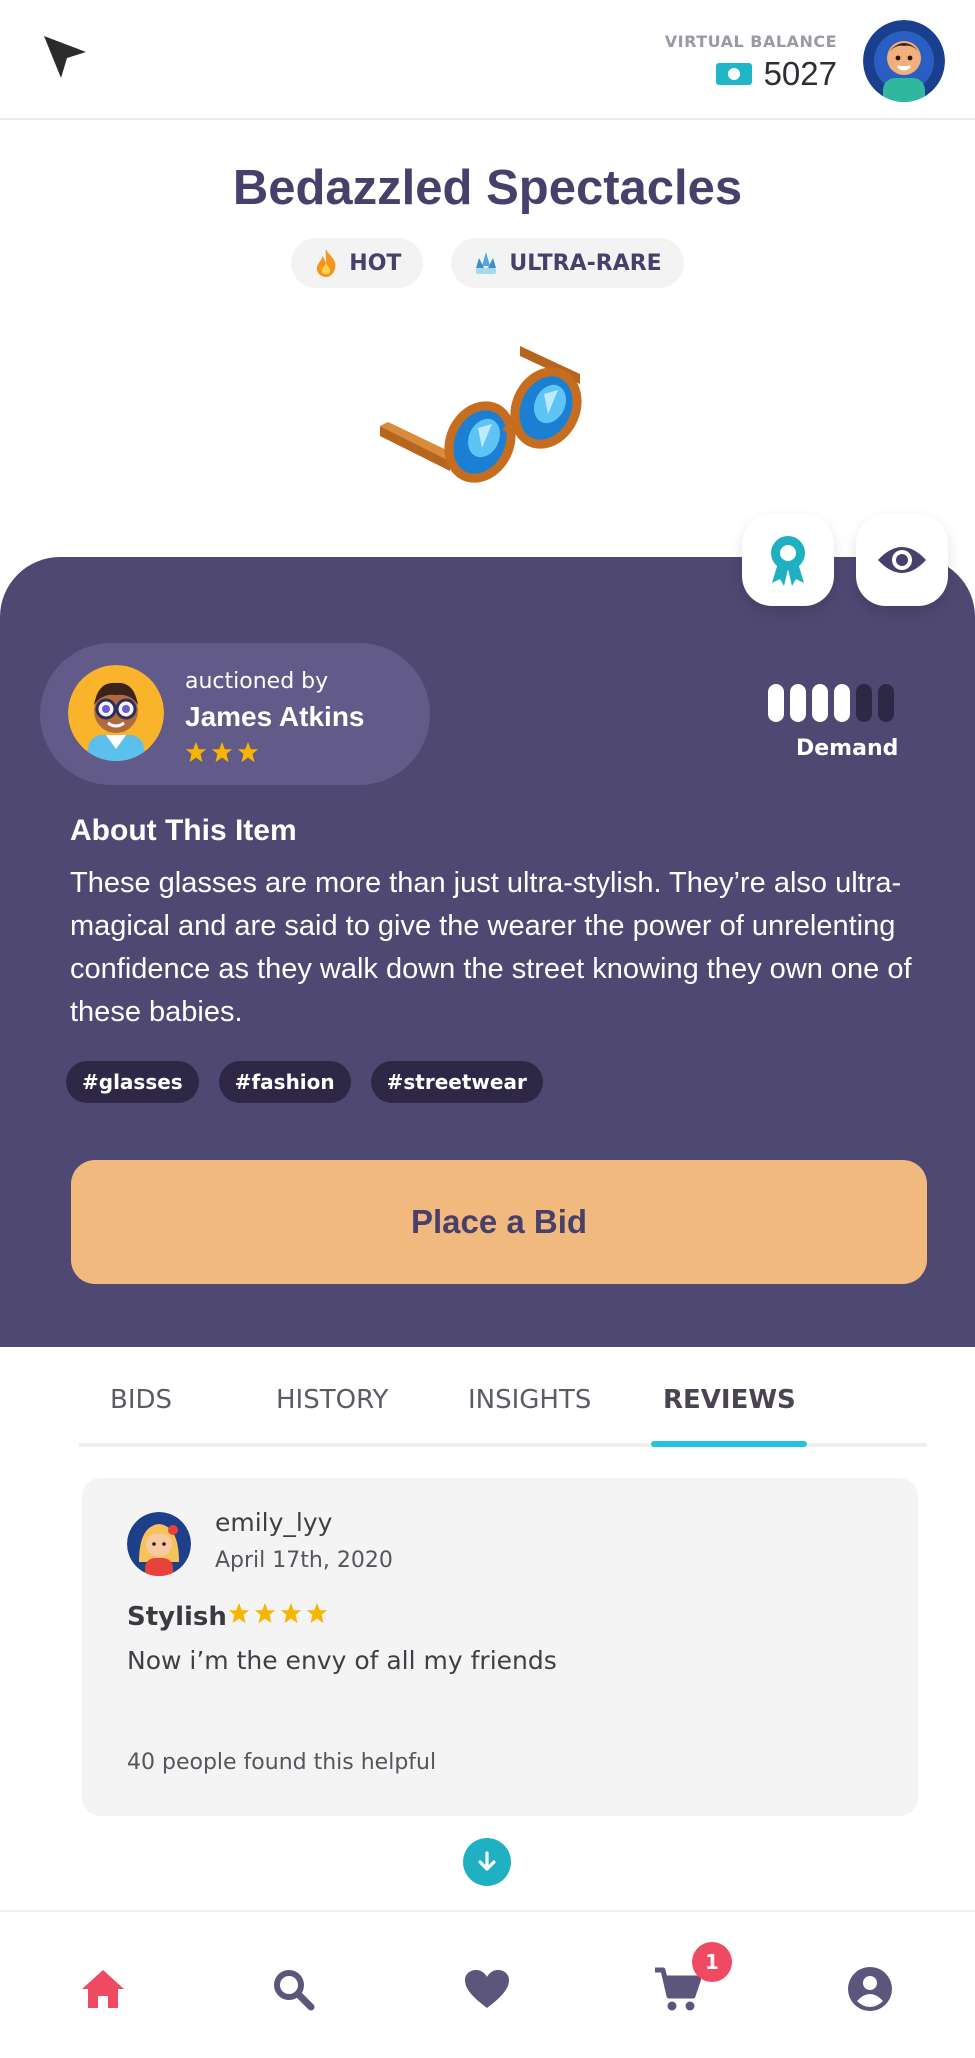 This screenshot has width=975, height=2058. I want to click on load-more-button, so click(487, 1862).